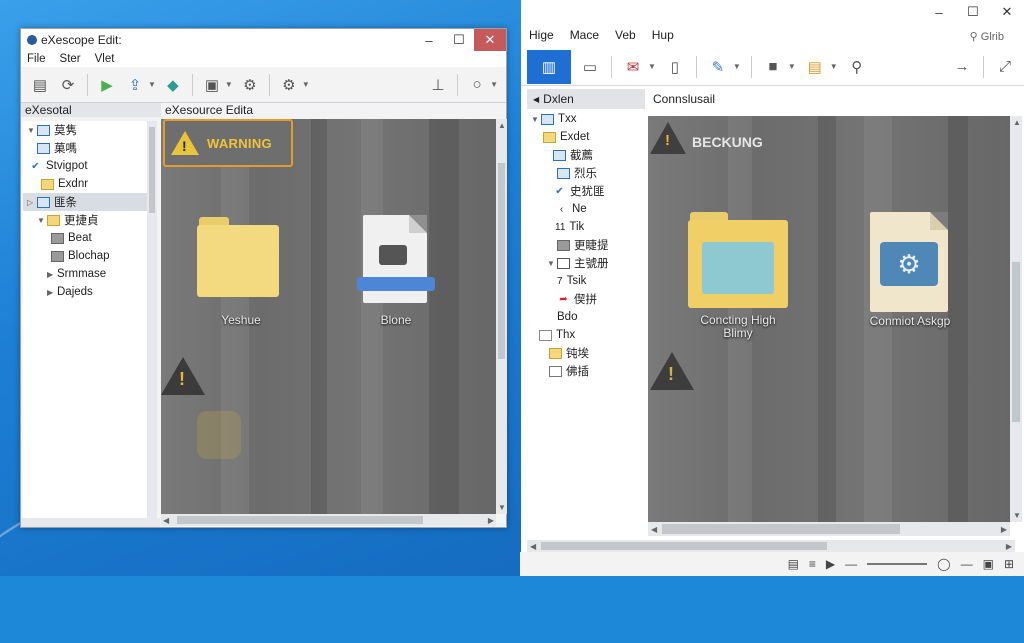  Describe the element at coordinates (943, 564) in the screenshot. I see `zoom-slider-handle: ◯` at that location.